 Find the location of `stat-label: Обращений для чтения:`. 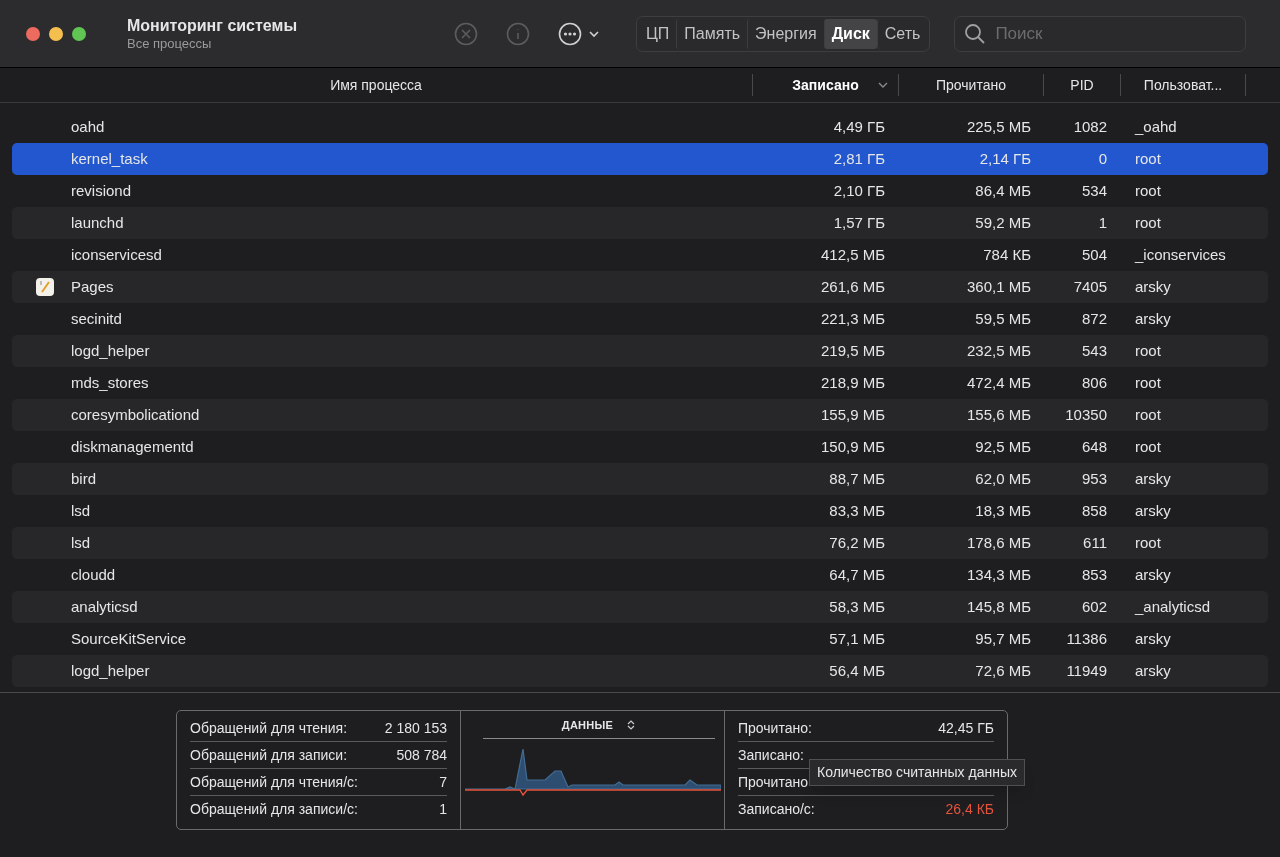

stat-label: Обращений для чтения: is located at coordinates (269, 728).